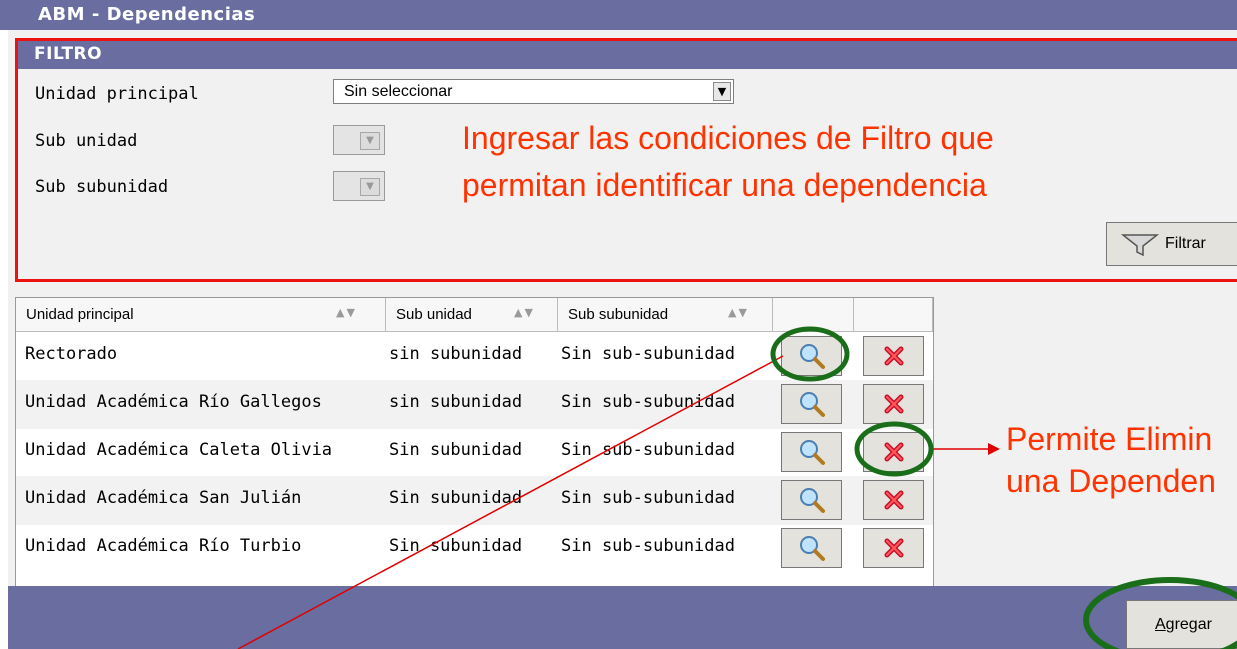 This screenshot has width=1237, height=649. What do you see at coordinates (994, 449) in the screenshot?
I see `arrowhead-icon` at bounding box center [994, 449].